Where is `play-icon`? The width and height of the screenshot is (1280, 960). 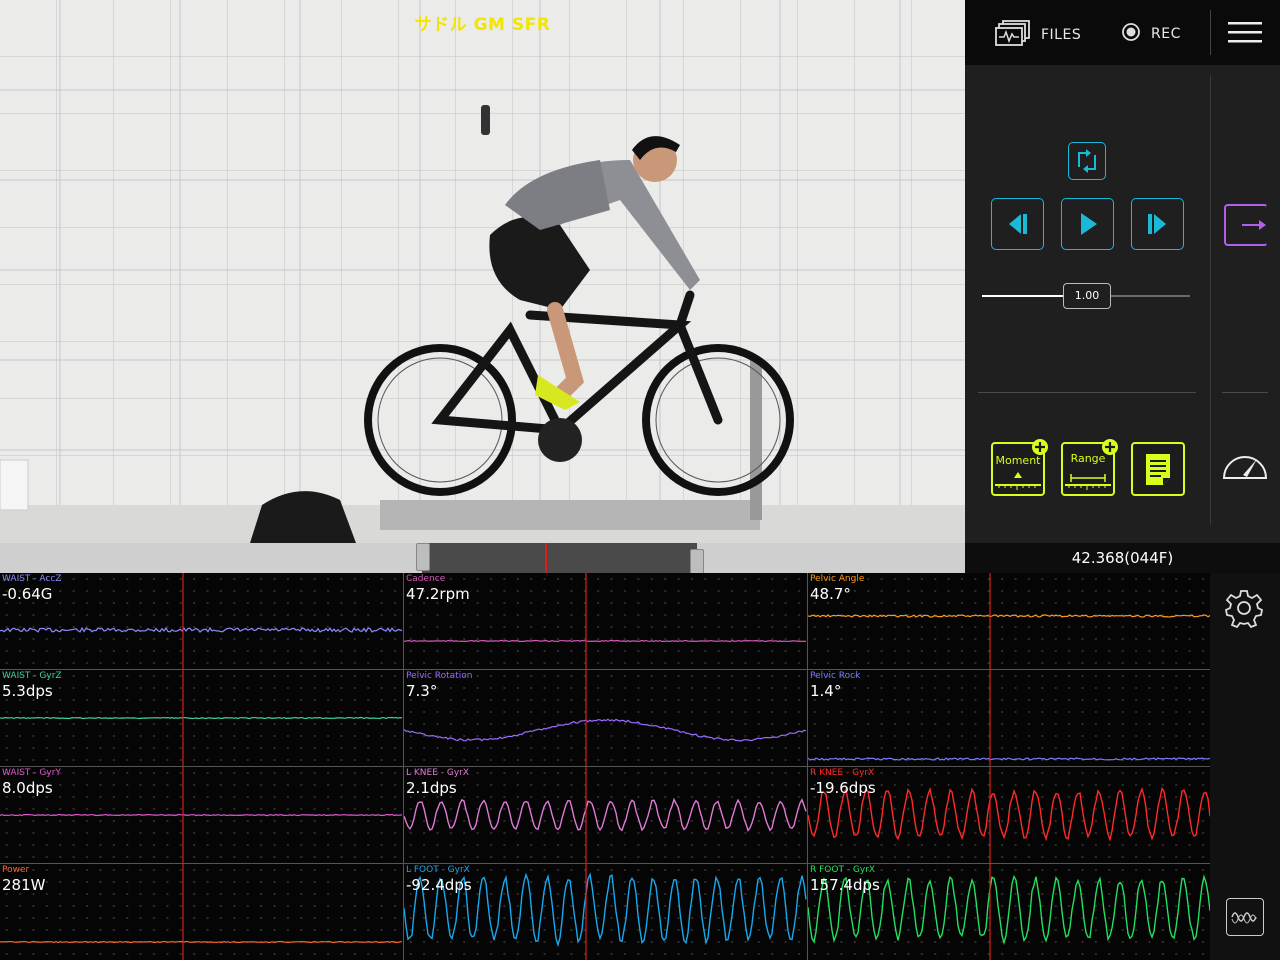 play-icon is located at coordinates (1089, 224).